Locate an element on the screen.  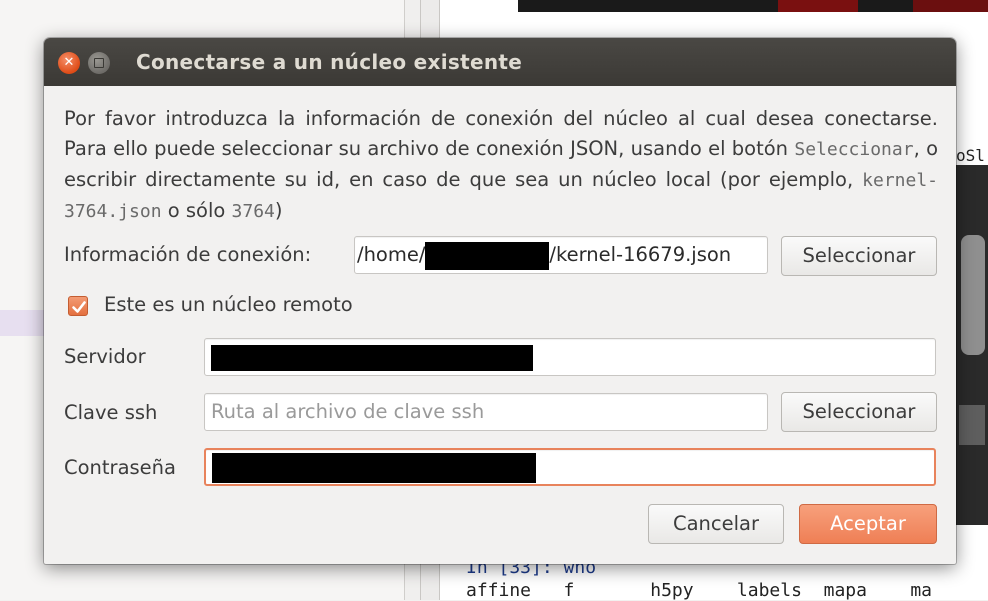
server-input is located at coordinates (570, 357).